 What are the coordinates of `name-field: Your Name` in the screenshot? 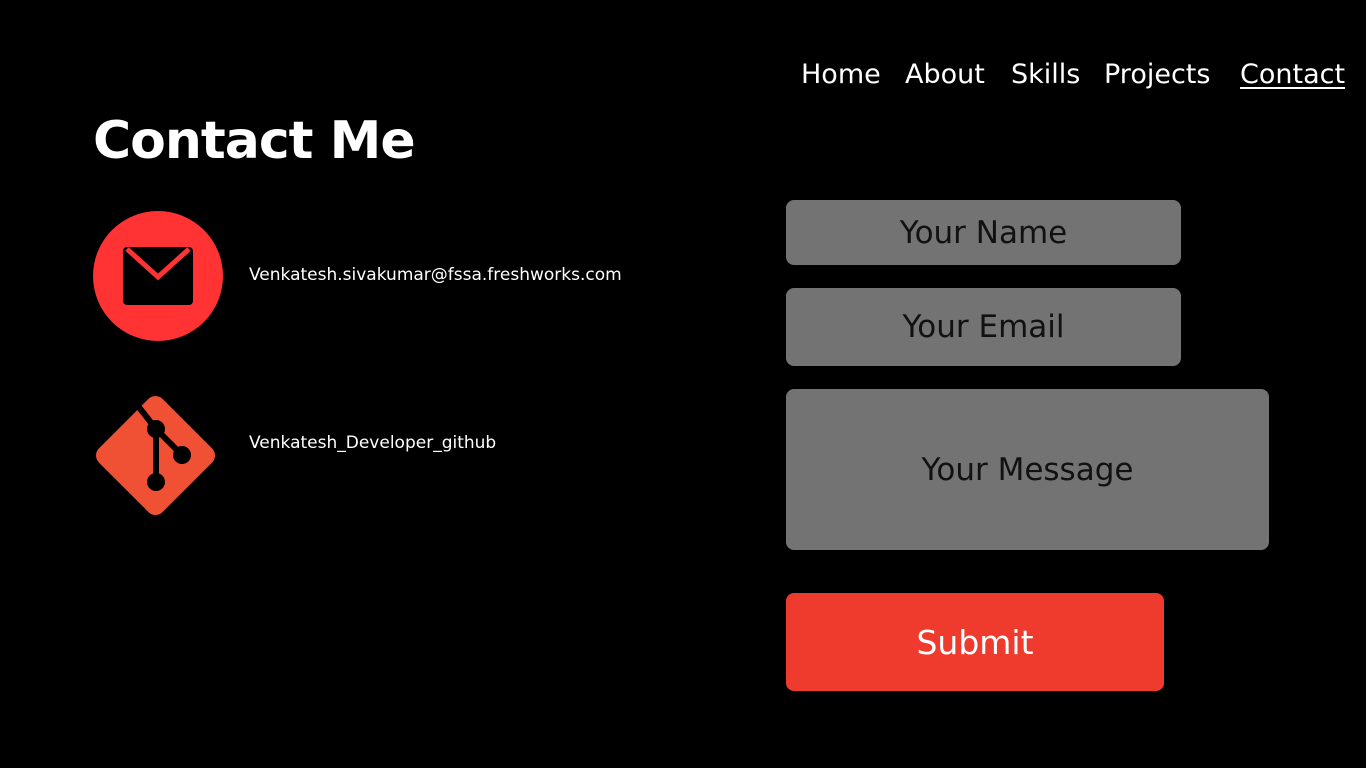 It's located at (983, 232).